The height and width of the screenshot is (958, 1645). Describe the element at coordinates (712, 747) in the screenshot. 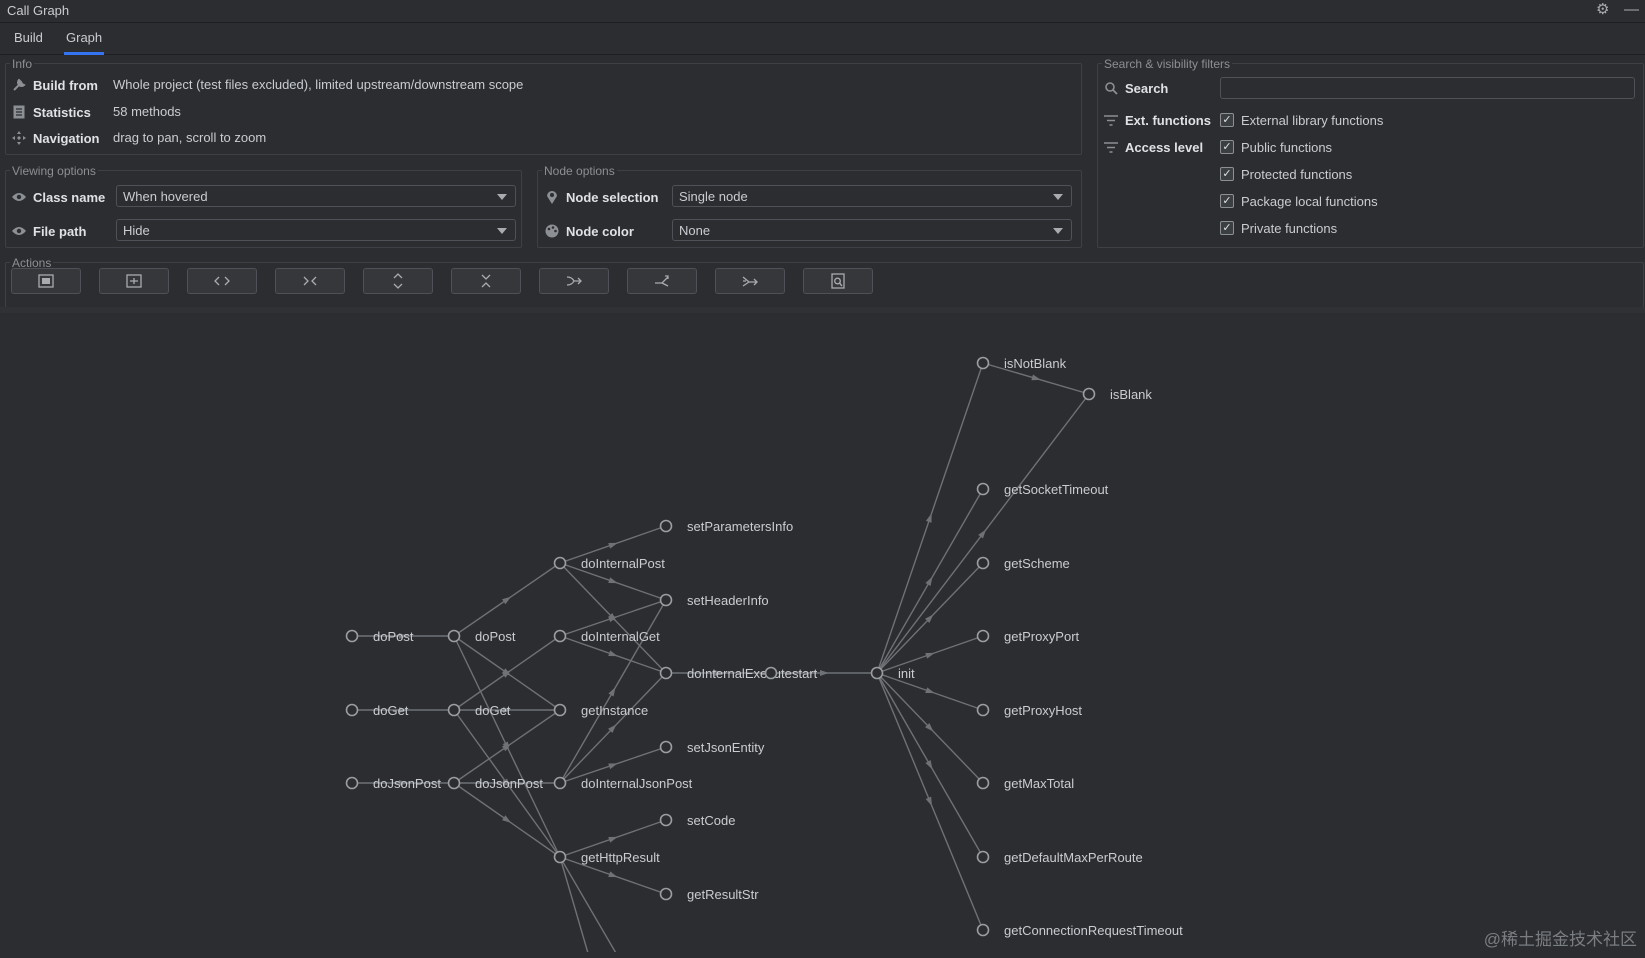

I see `graph-node: setJsonEntity` at that location.